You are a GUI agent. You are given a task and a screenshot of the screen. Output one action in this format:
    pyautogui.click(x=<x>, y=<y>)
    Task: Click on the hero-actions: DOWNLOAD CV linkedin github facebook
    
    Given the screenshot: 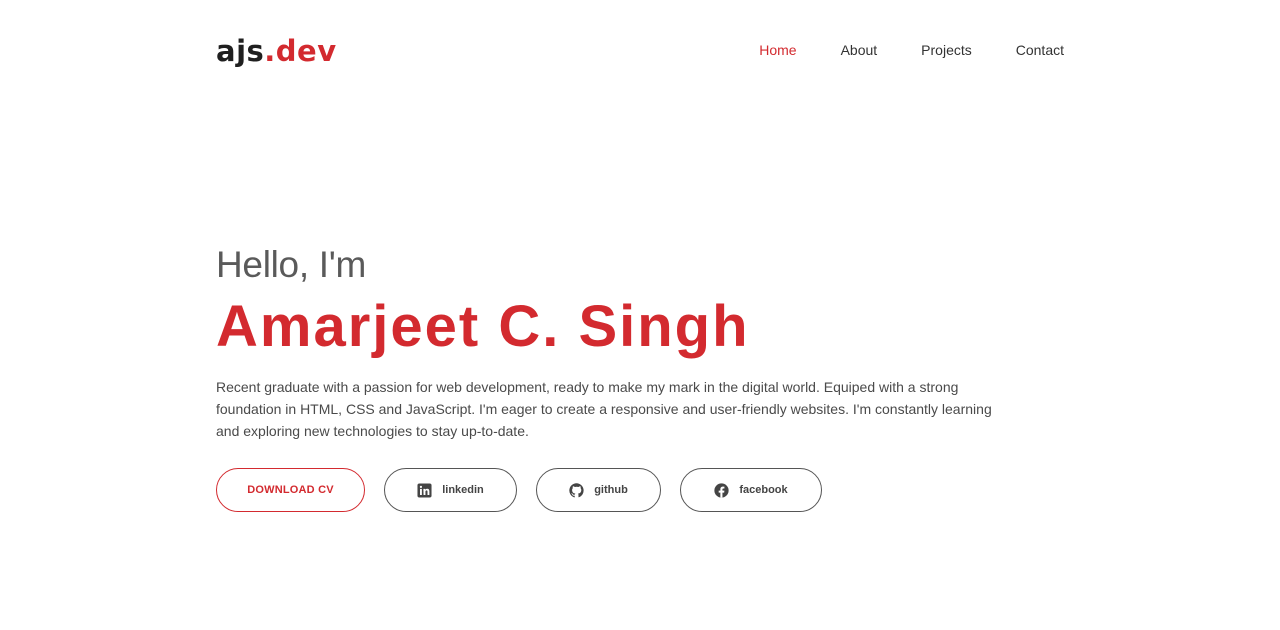 What is the action you would take?
    pyautogui.click(x=616, y=490)
    